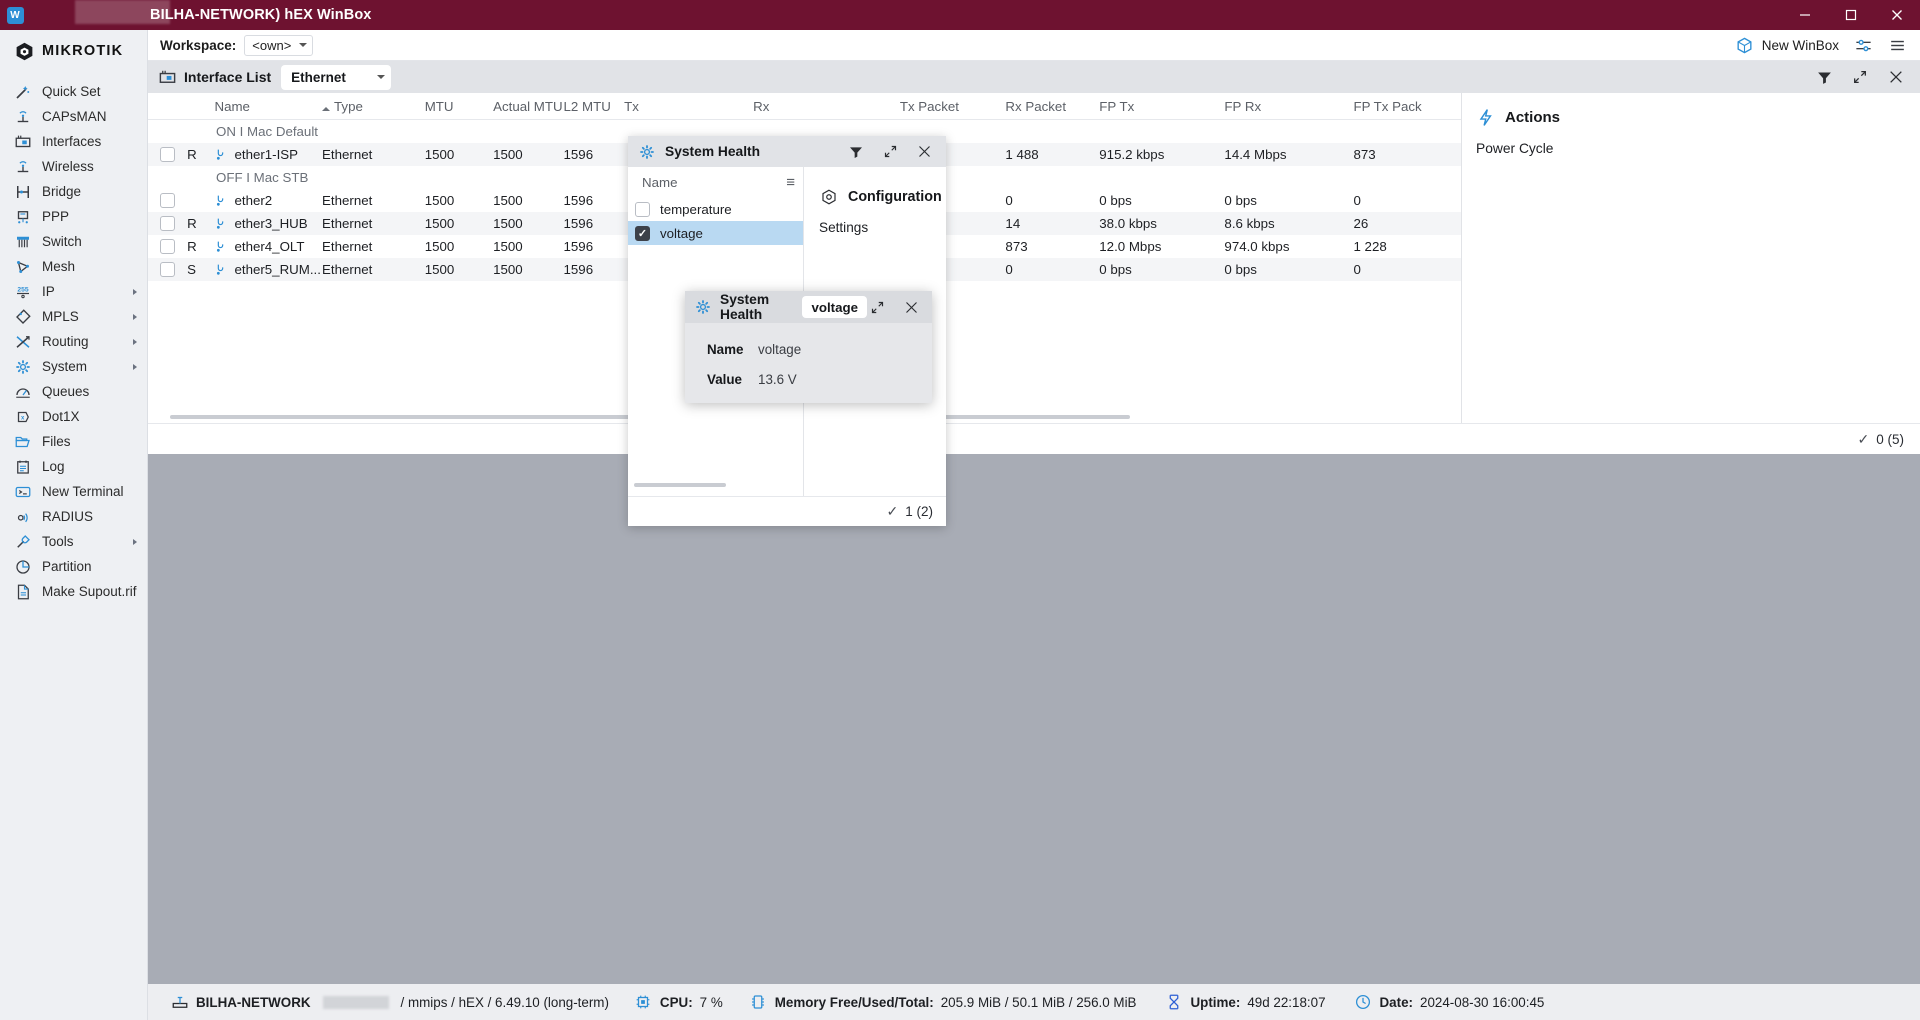  What do you see at coordinates (1863, 438) in the screenshot?
I see `check-icon: ✓` at bounding box center [1863, 438].